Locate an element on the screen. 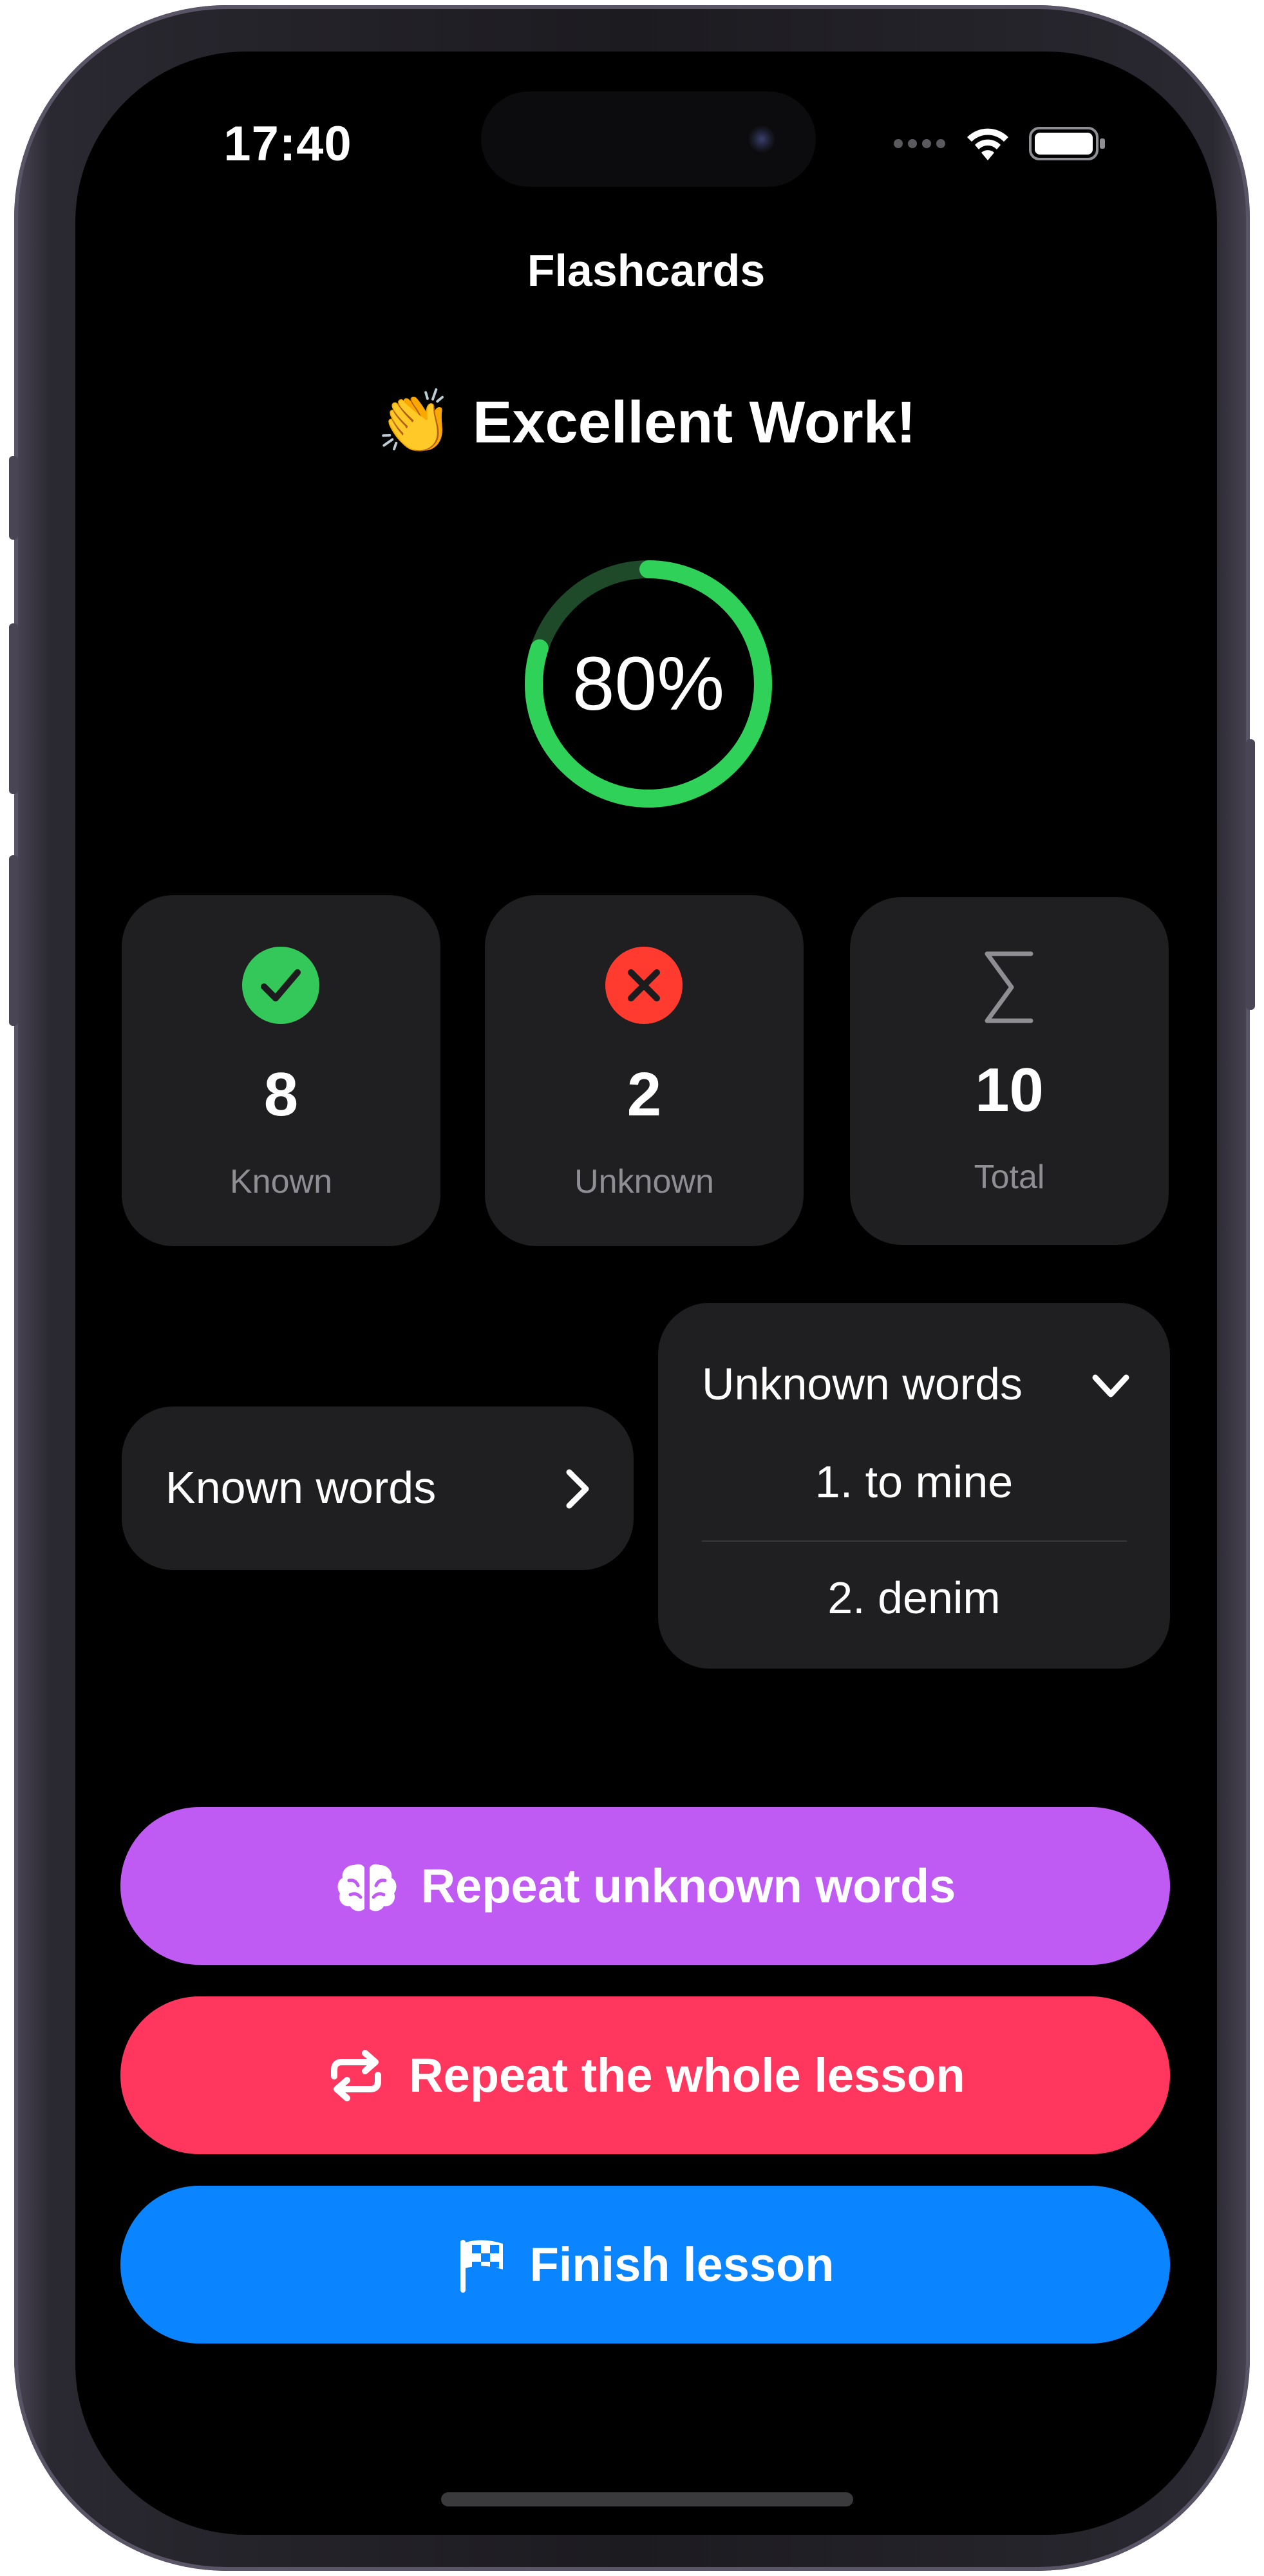 The width and height of the screenshot is (1264, 2576). stat-card-known: 8 Known is located at coordinates (281, 1070).